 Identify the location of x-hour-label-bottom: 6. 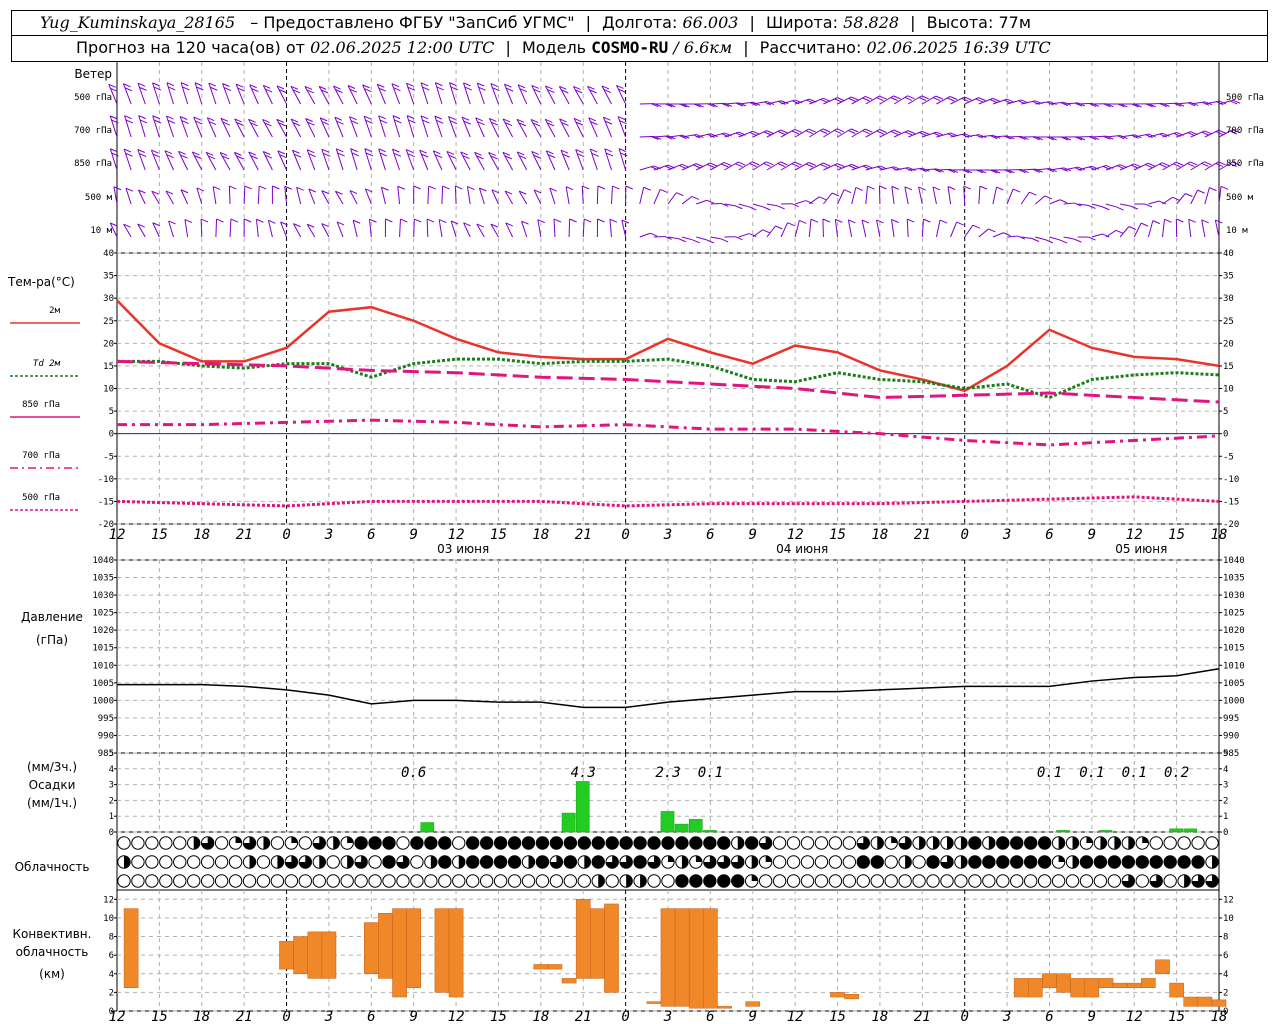
(710, 1016).